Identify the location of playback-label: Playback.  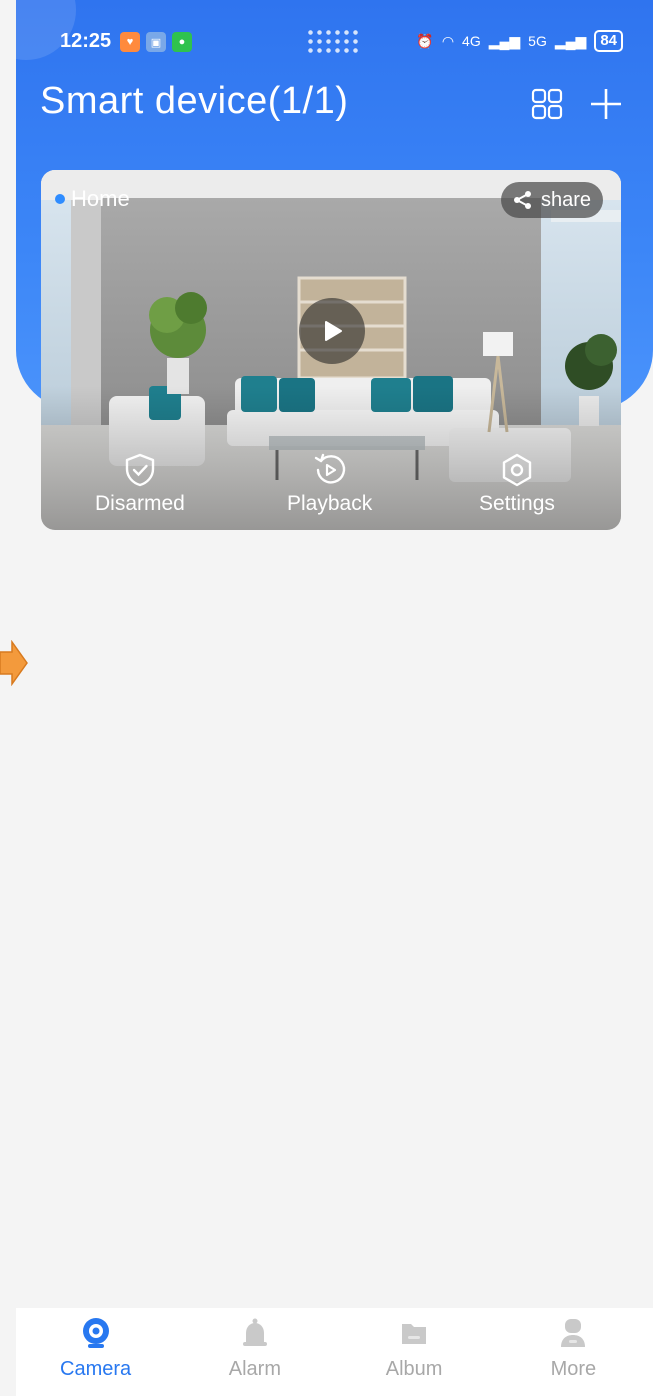
(330, 503).